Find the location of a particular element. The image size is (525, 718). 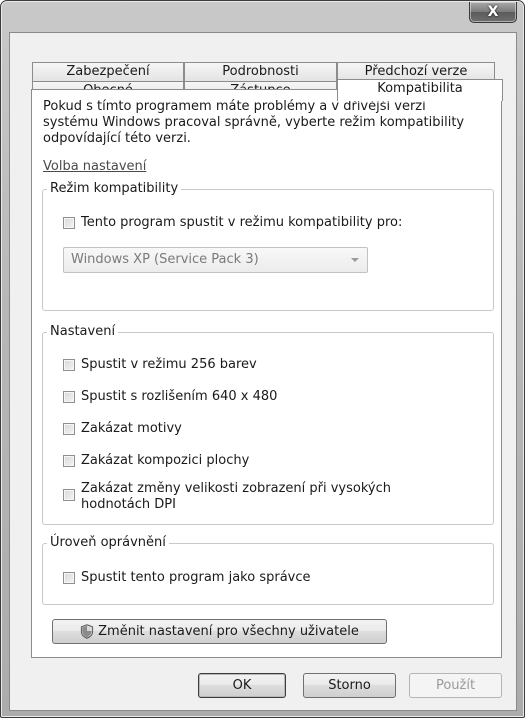

tab-podrobnosti: Podrobnosti is located at coordinates (260, 71).